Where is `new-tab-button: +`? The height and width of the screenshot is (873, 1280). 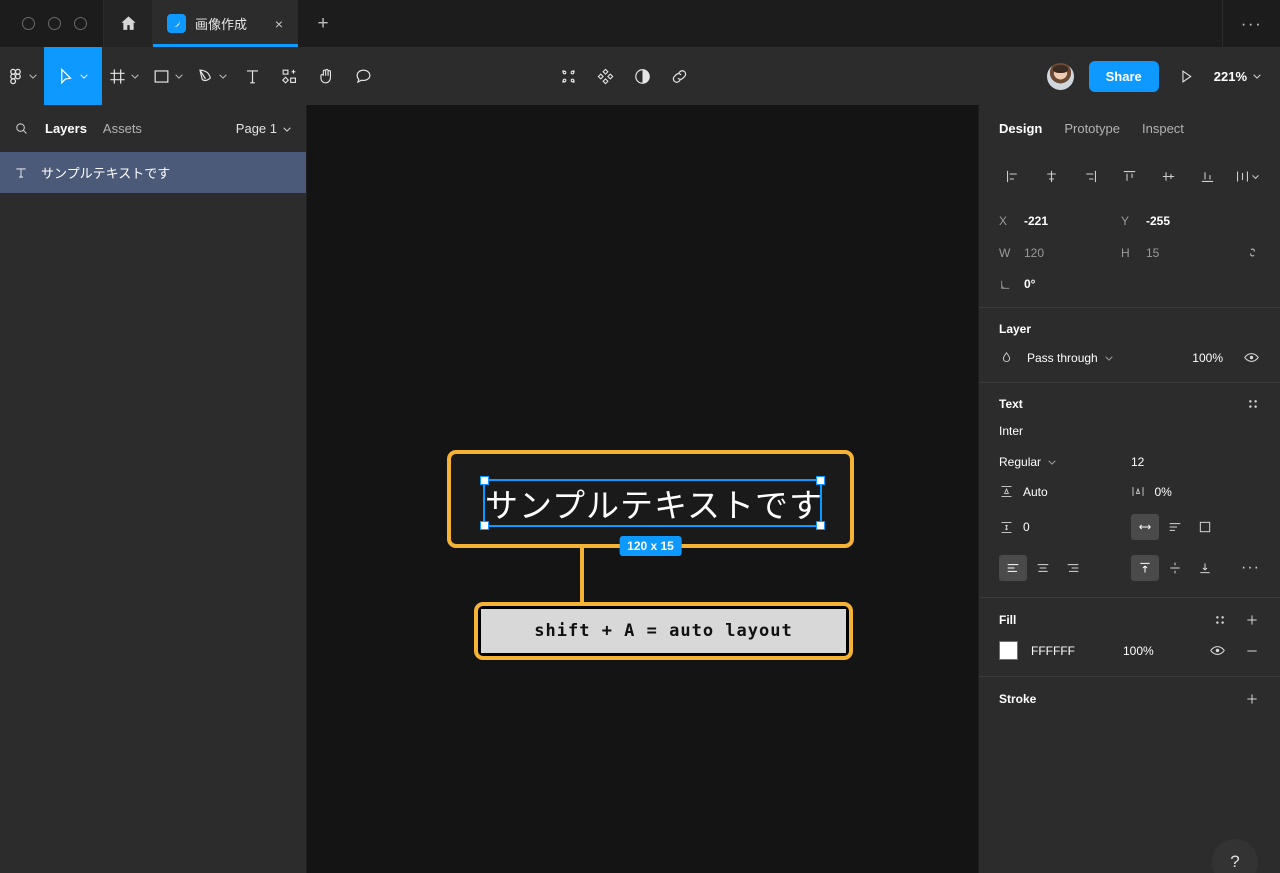
new-tab-button: + is located at coordinates (323, 23).